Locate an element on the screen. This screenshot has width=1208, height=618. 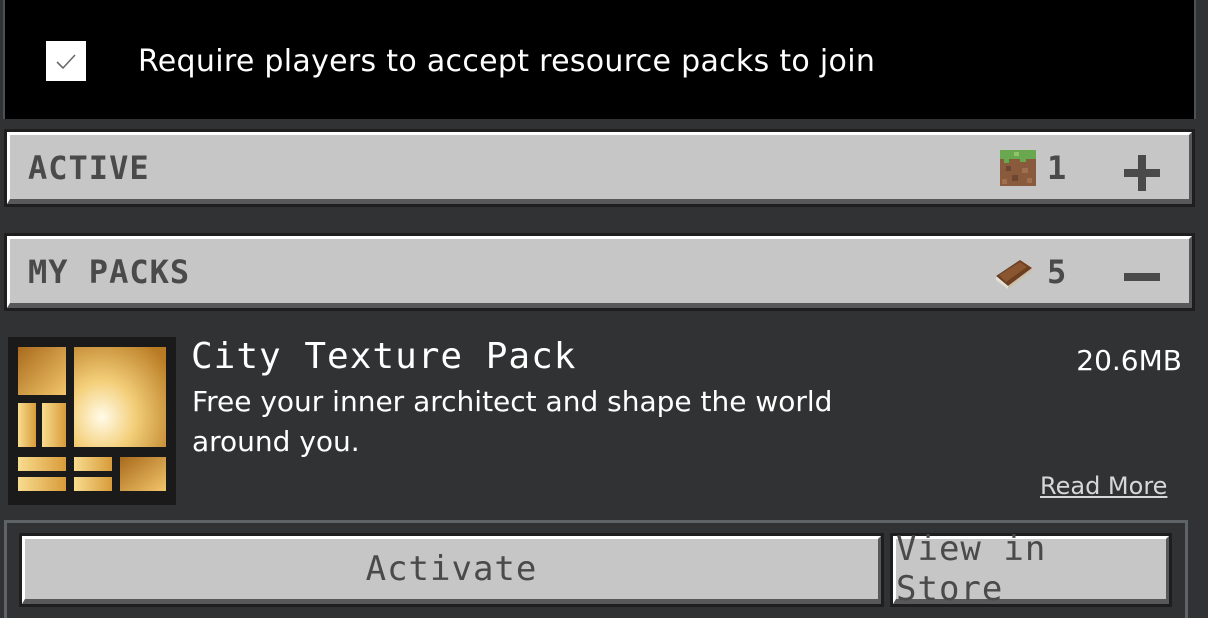
plus-icon is located at coordinates (1142, 173).